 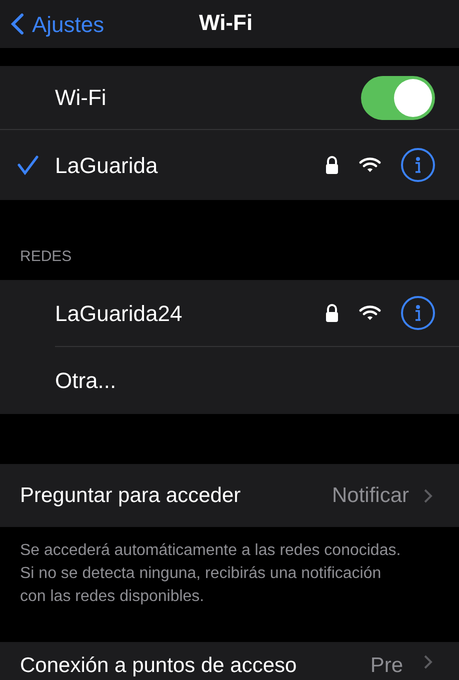 I want to click on ask-label: Preguntar para acceder, so click(x=131, y=495).